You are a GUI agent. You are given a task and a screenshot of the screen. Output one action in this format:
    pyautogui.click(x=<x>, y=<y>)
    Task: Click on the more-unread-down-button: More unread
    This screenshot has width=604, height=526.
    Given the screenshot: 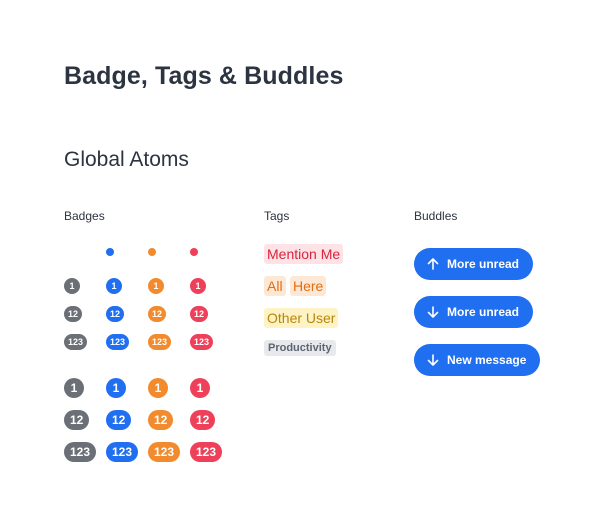 What is the action you would take?
    pyautogui.click(x=474, y=312)
    